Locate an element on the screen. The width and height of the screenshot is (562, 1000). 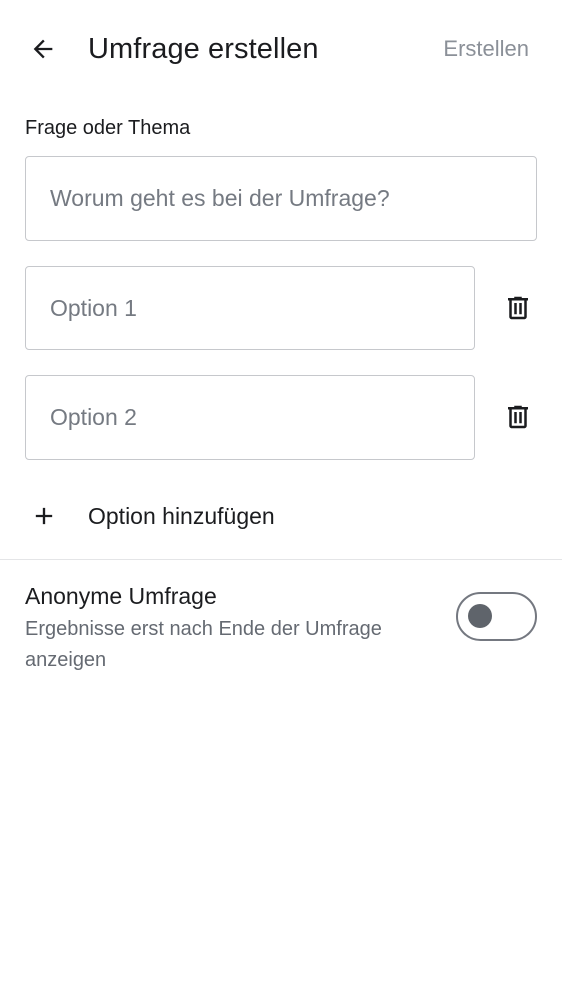
toggle-thumb is located at coordinates (480, 616).